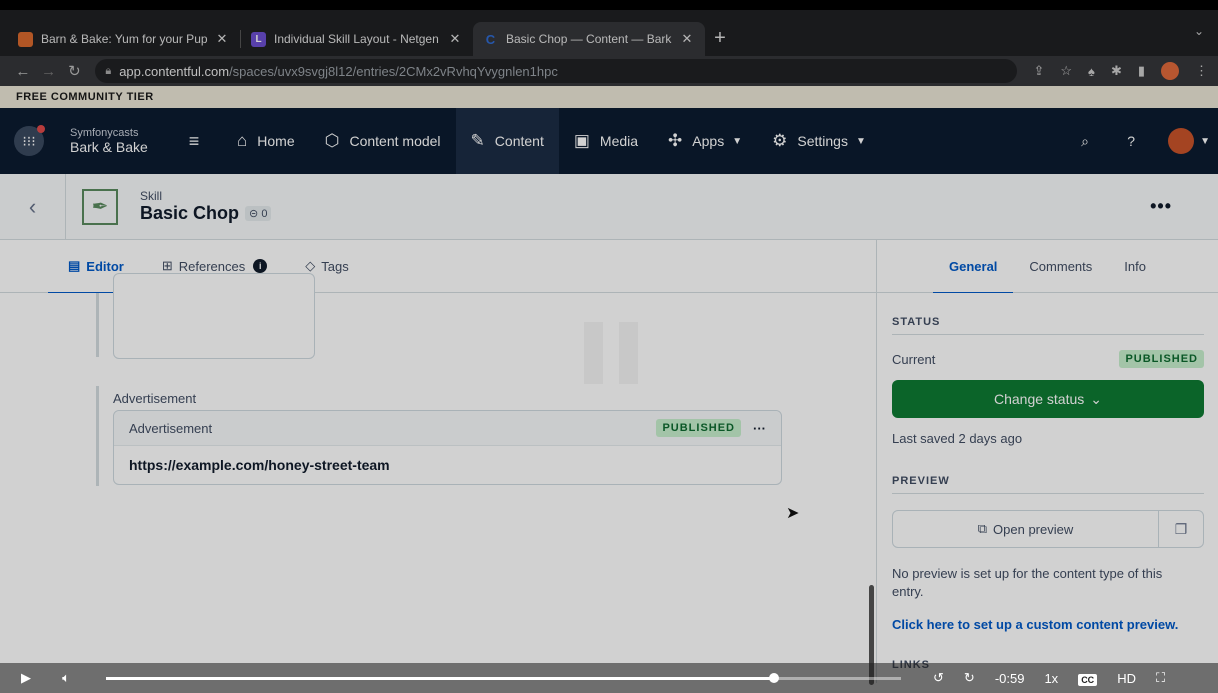 Image resolution: width=1218 pixels, height=693 pixels. Describe the element at coordinates (957, 438) in the screenshot. I see `last-saved-text: Last saved 2 days ago` at that location.